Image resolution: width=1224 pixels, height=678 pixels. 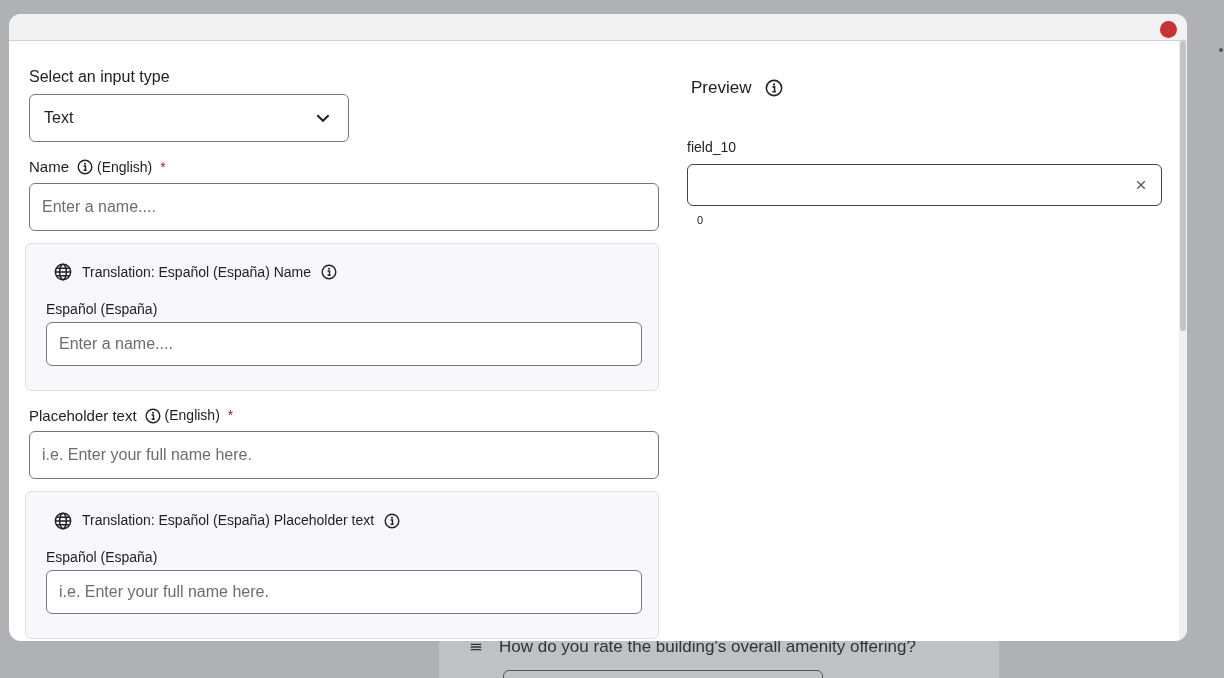 I want to click on preview-input, so click(x=924, y=184).